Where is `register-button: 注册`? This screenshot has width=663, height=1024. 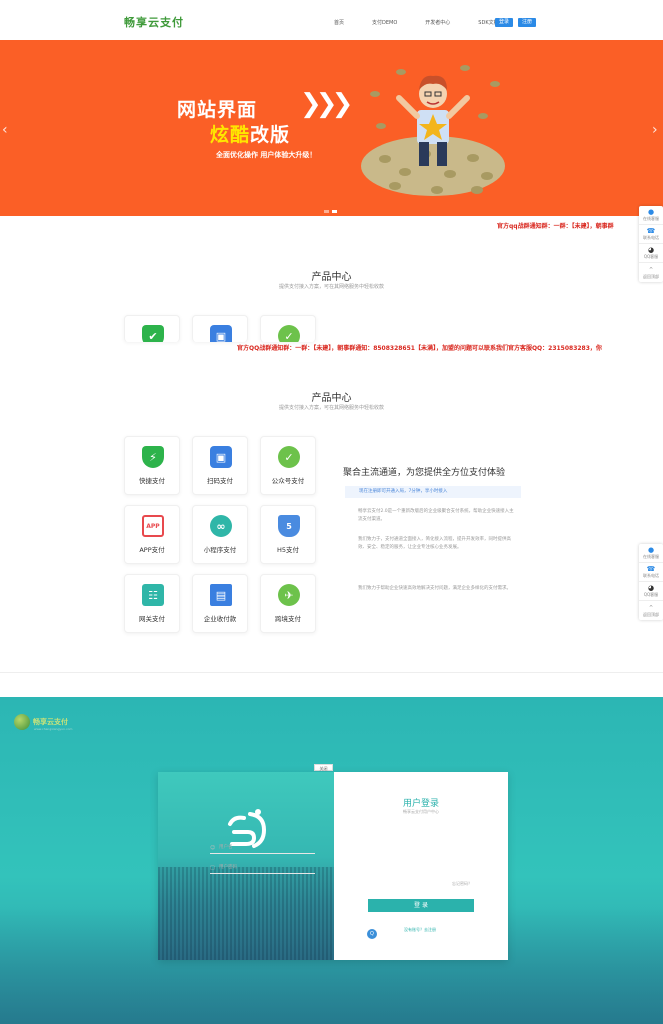 register-button: 注册 is located at coordinates (527, 22).